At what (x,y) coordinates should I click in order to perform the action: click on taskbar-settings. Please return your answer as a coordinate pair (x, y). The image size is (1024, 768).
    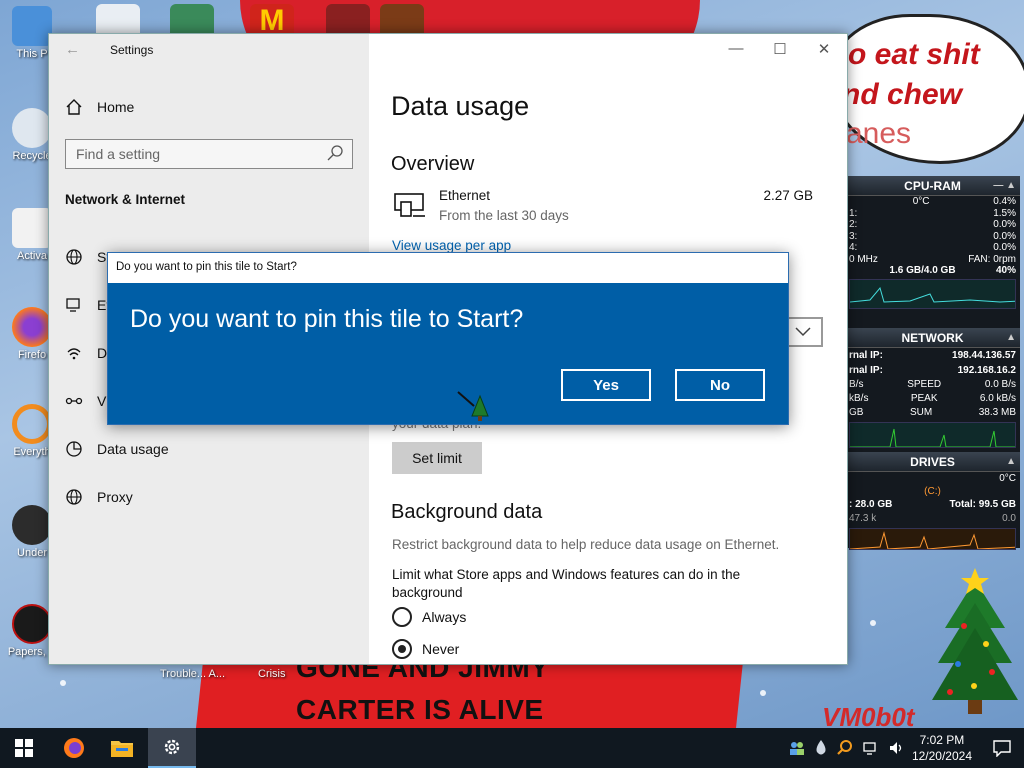
    Looking at the image, I should click on (172, 748).